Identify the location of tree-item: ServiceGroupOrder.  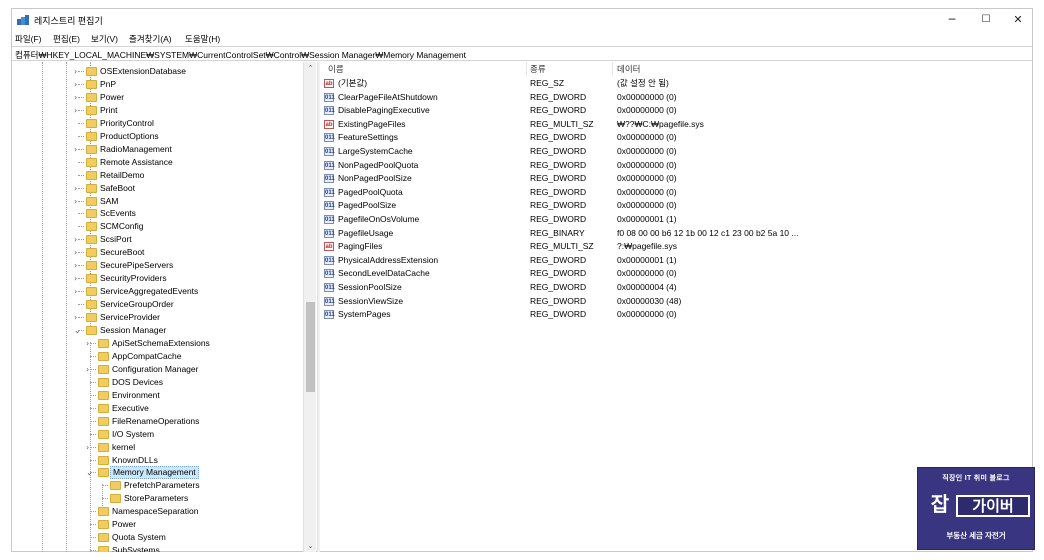
(157, 304).